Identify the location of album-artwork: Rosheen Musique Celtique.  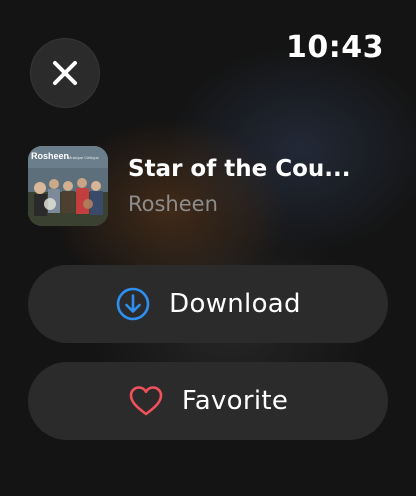
(68, 186).